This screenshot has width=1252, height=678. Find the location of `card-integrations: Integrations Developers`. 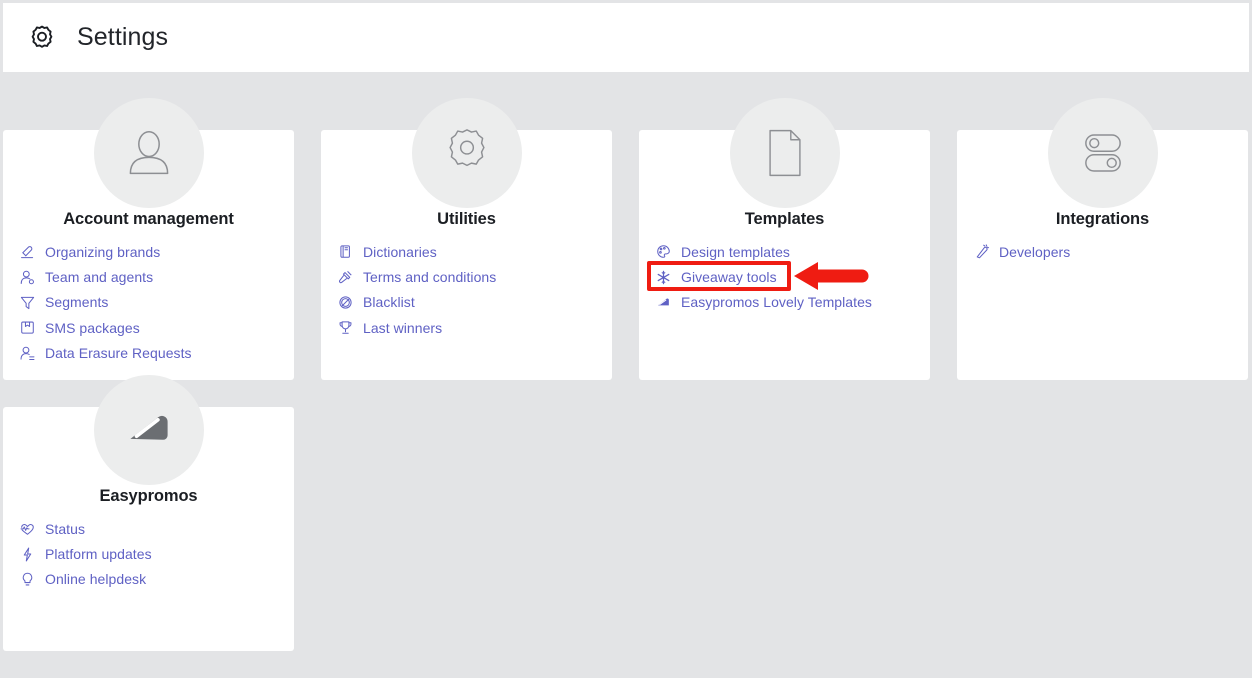

card-integrations: Integrations Developers is located at coordinates (1102, 239).